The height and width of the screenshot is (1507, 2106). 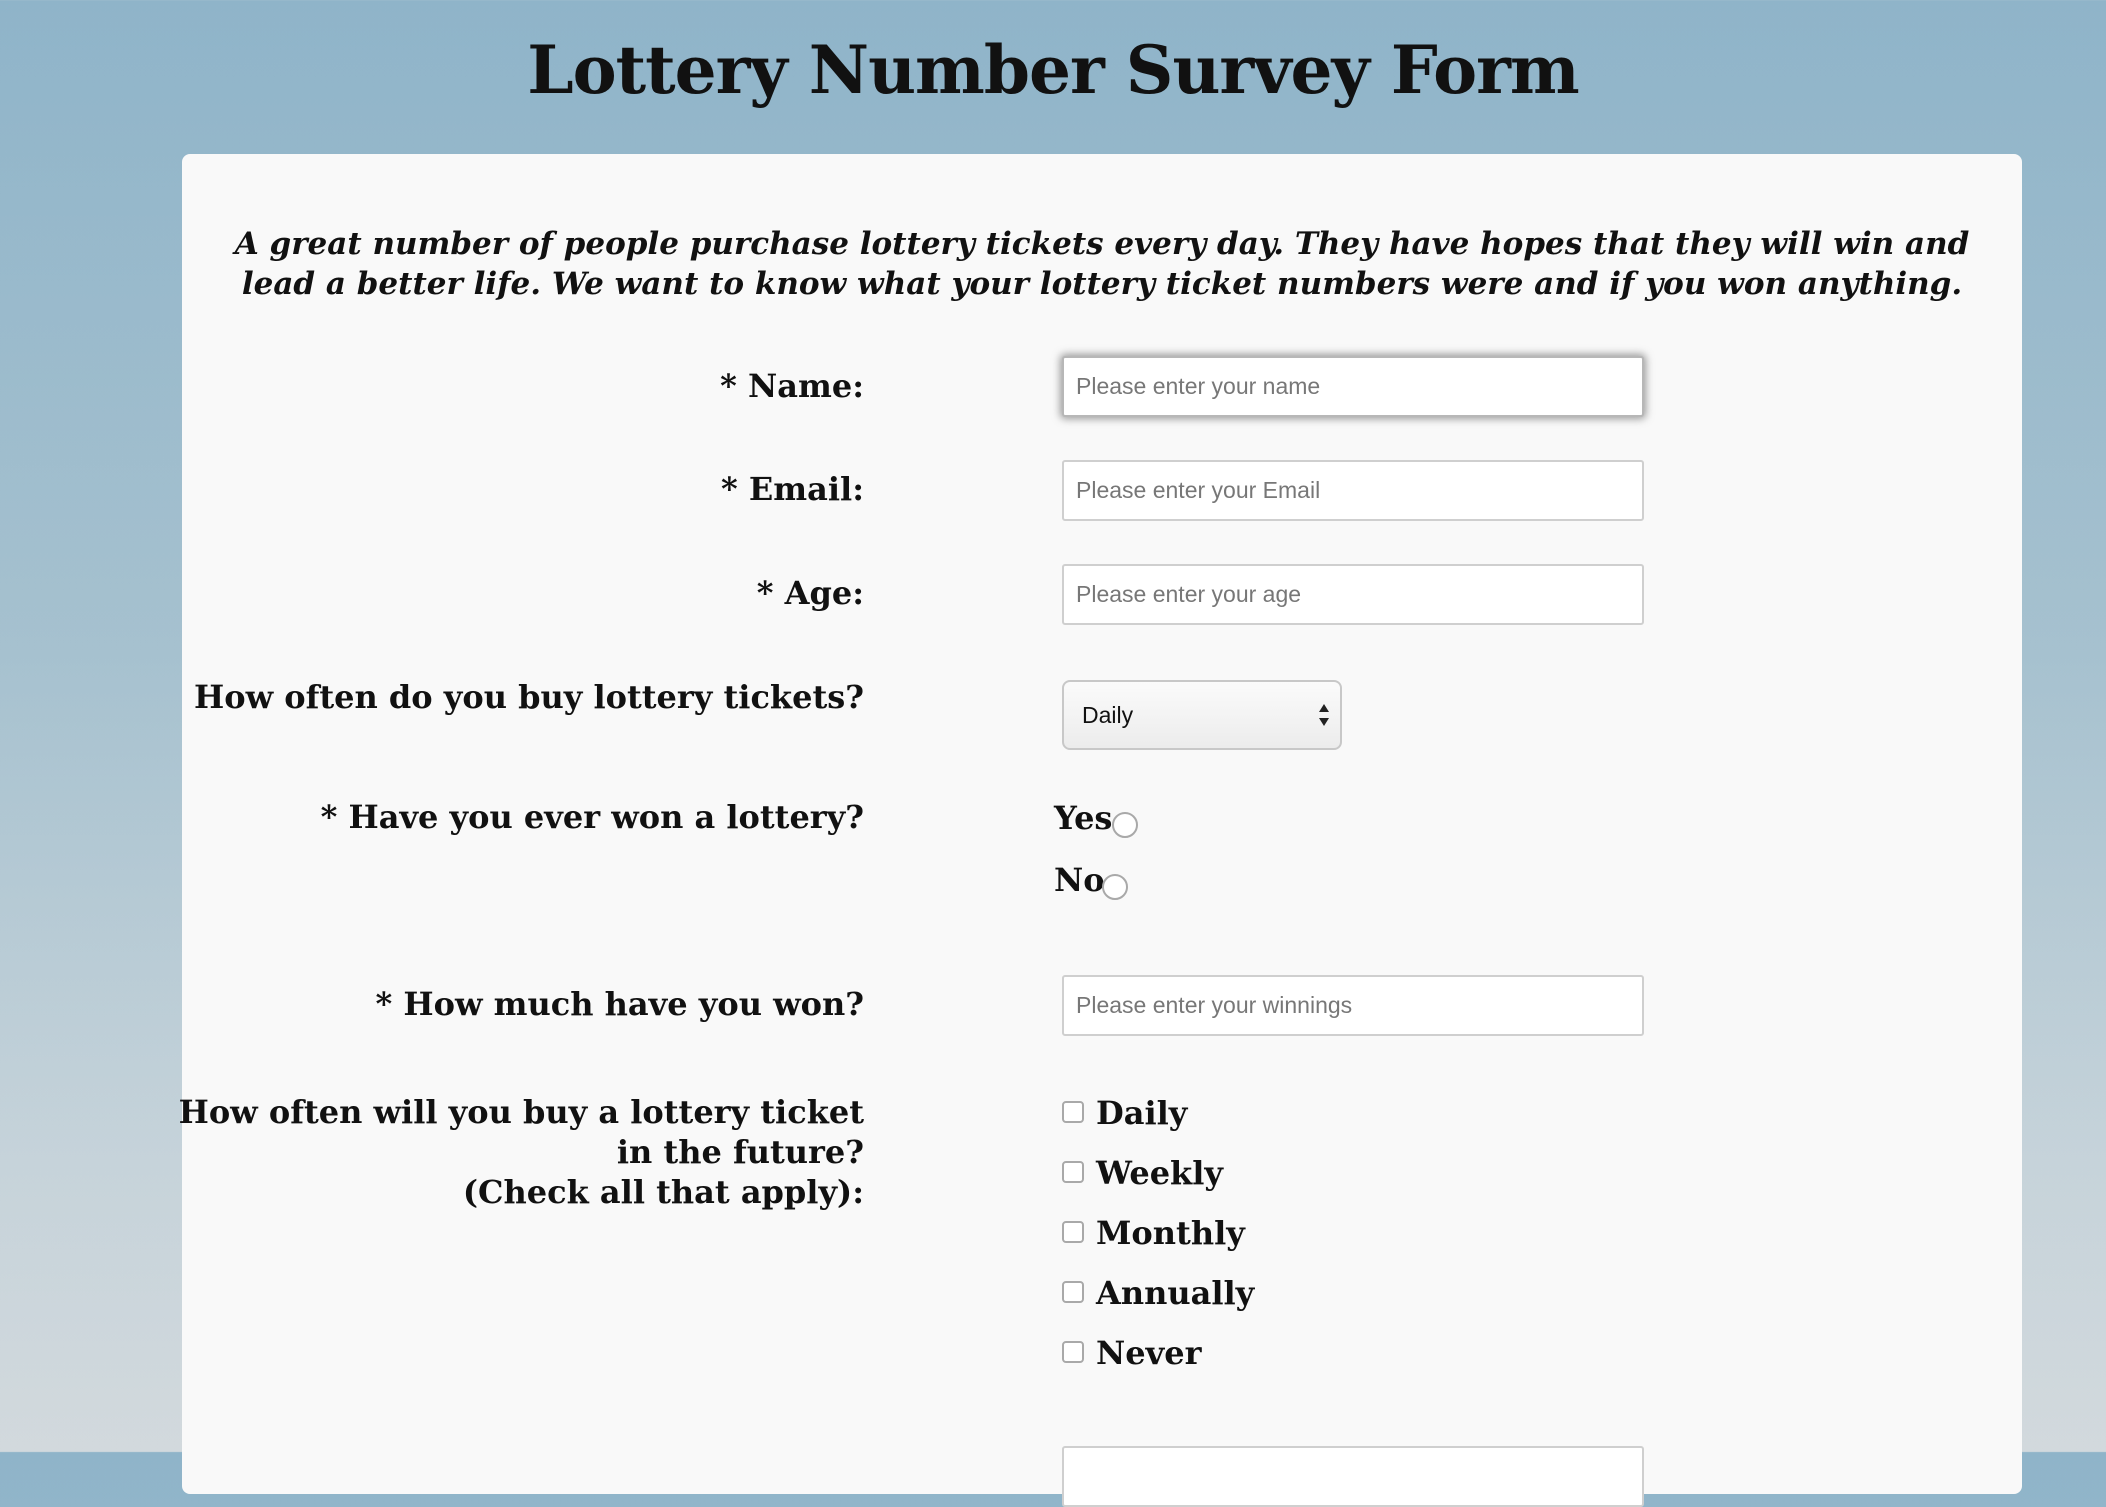 I want to click on future-weekly-label: Weekly, so click(x=1159, y=1173).